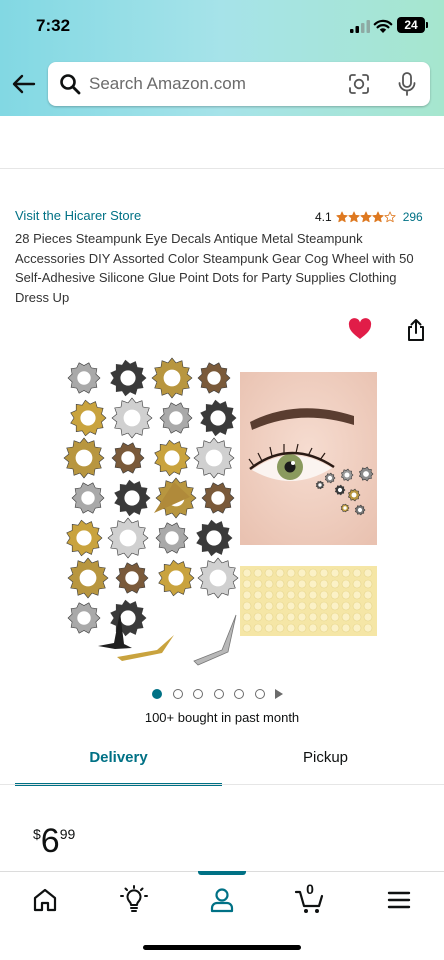 This screenshot has width=444, height=960. What do you see at coordinates (37, 834) in the screenshot?
I see `price-currency: $` at bounding box center [37, 834].